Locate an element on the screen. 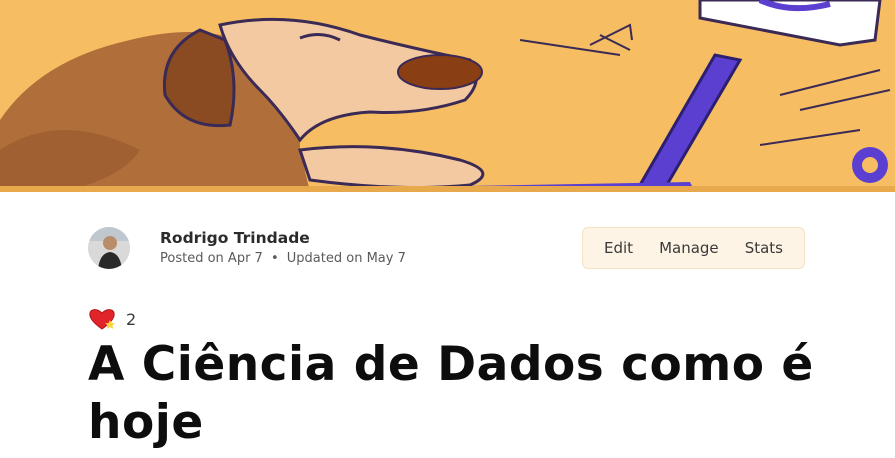 The height and width of the screenshot is (458, 895). post-actions: Edit Manage Stats is located at coordinates (693, 248).